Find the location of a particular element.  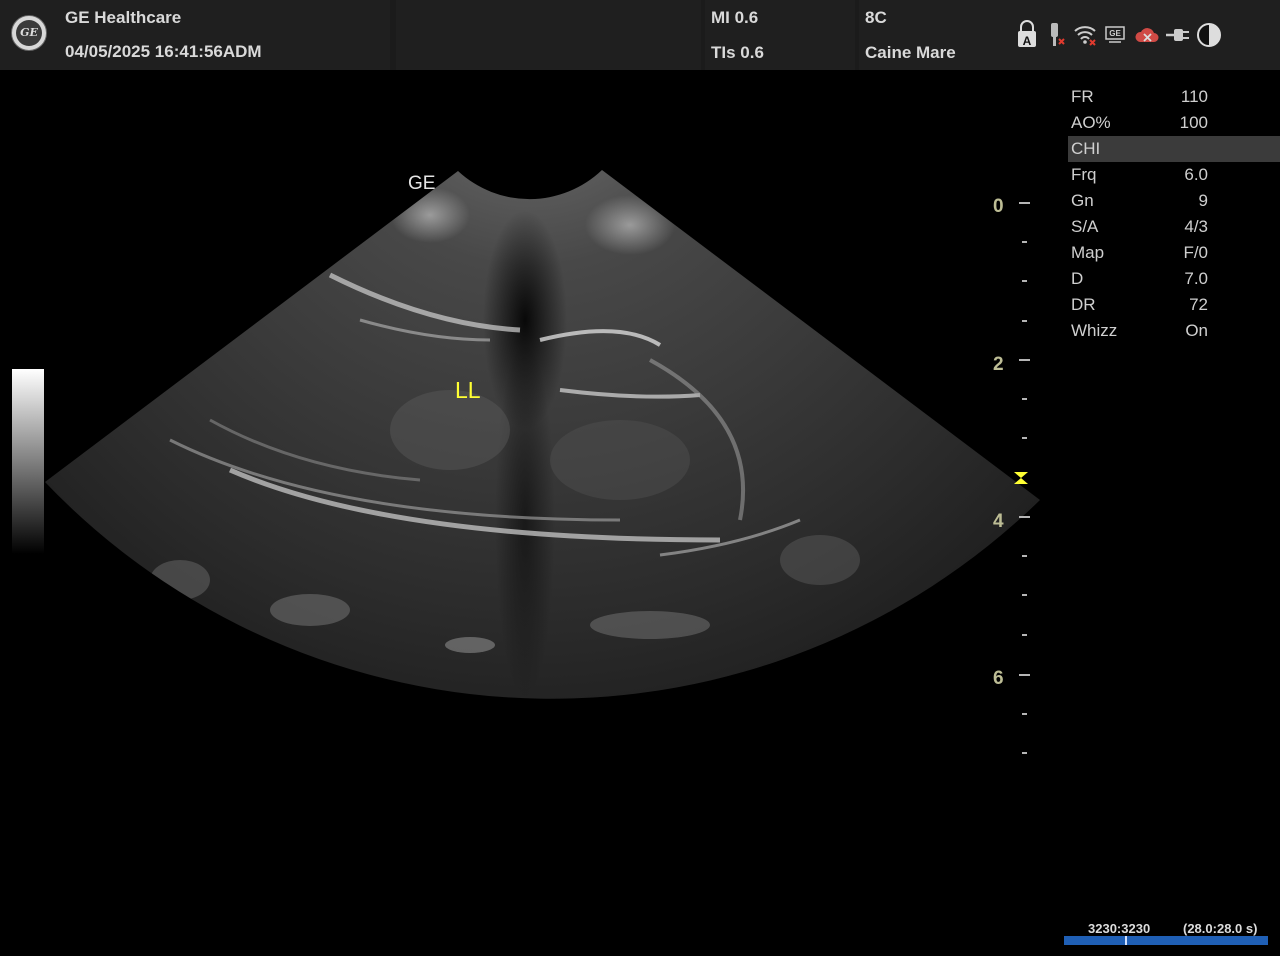

param-label: Frq is located at coordinates (1084, 174).